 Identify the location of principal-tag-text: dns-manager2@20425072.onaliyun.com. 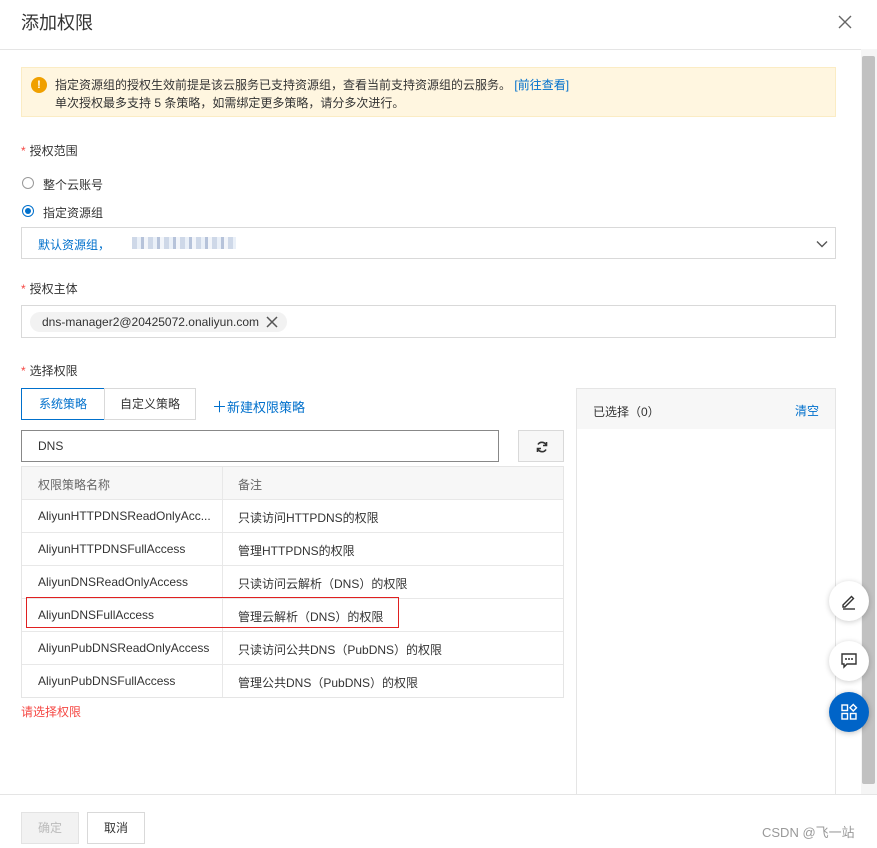
(150, 322).